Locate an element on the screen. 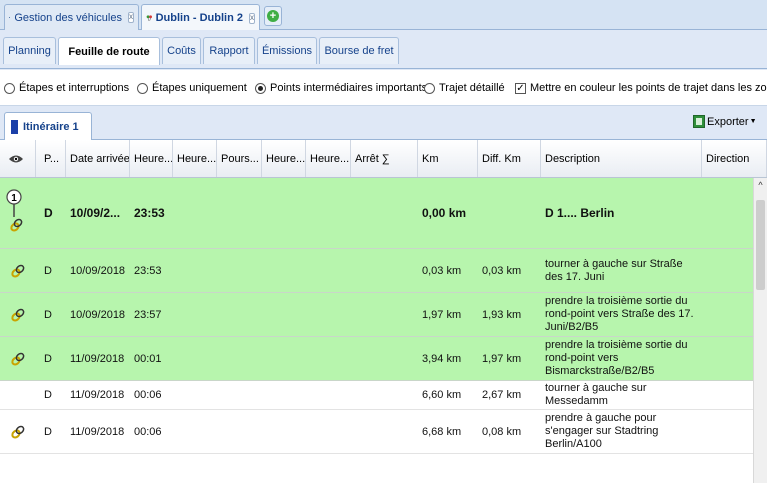  itinerary-label: Itinéraire 1 is located at coordinates (51, 126).